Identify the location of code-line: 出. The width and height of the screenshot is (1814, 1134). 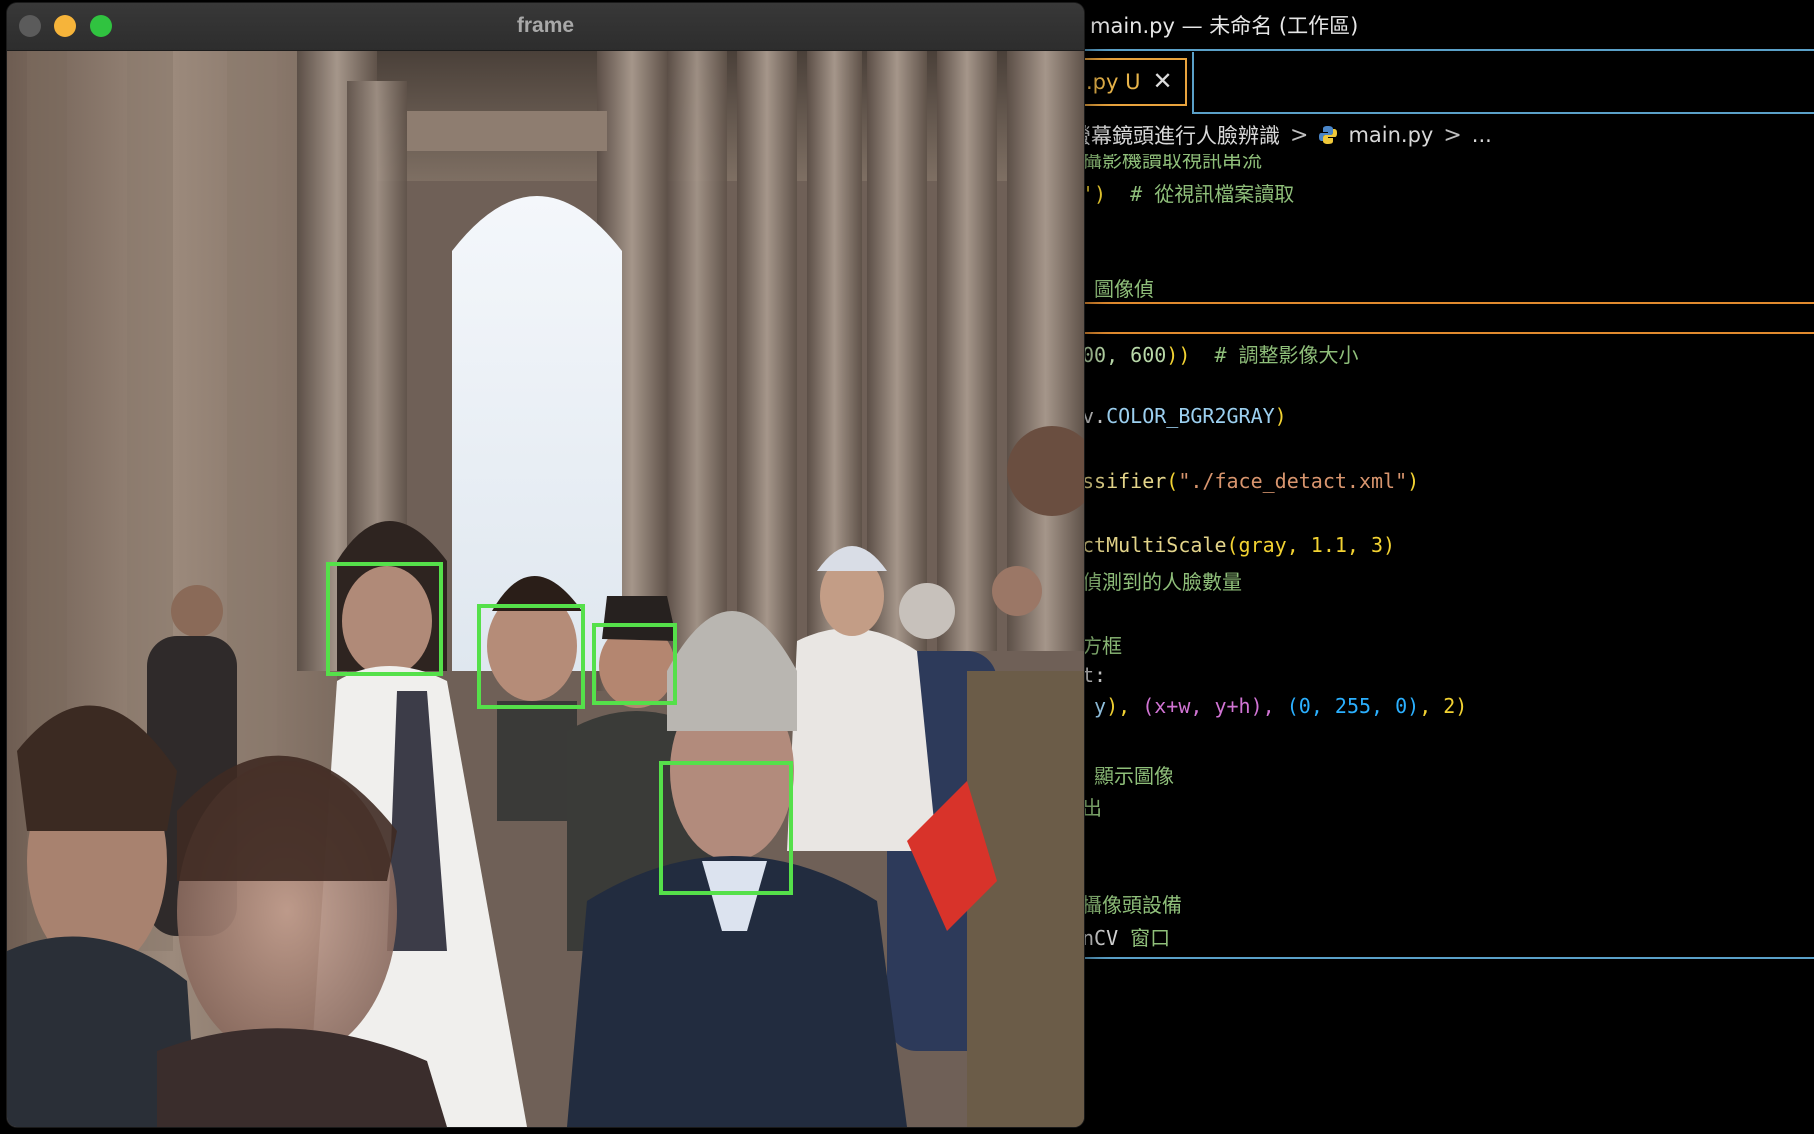
(1092, 808).